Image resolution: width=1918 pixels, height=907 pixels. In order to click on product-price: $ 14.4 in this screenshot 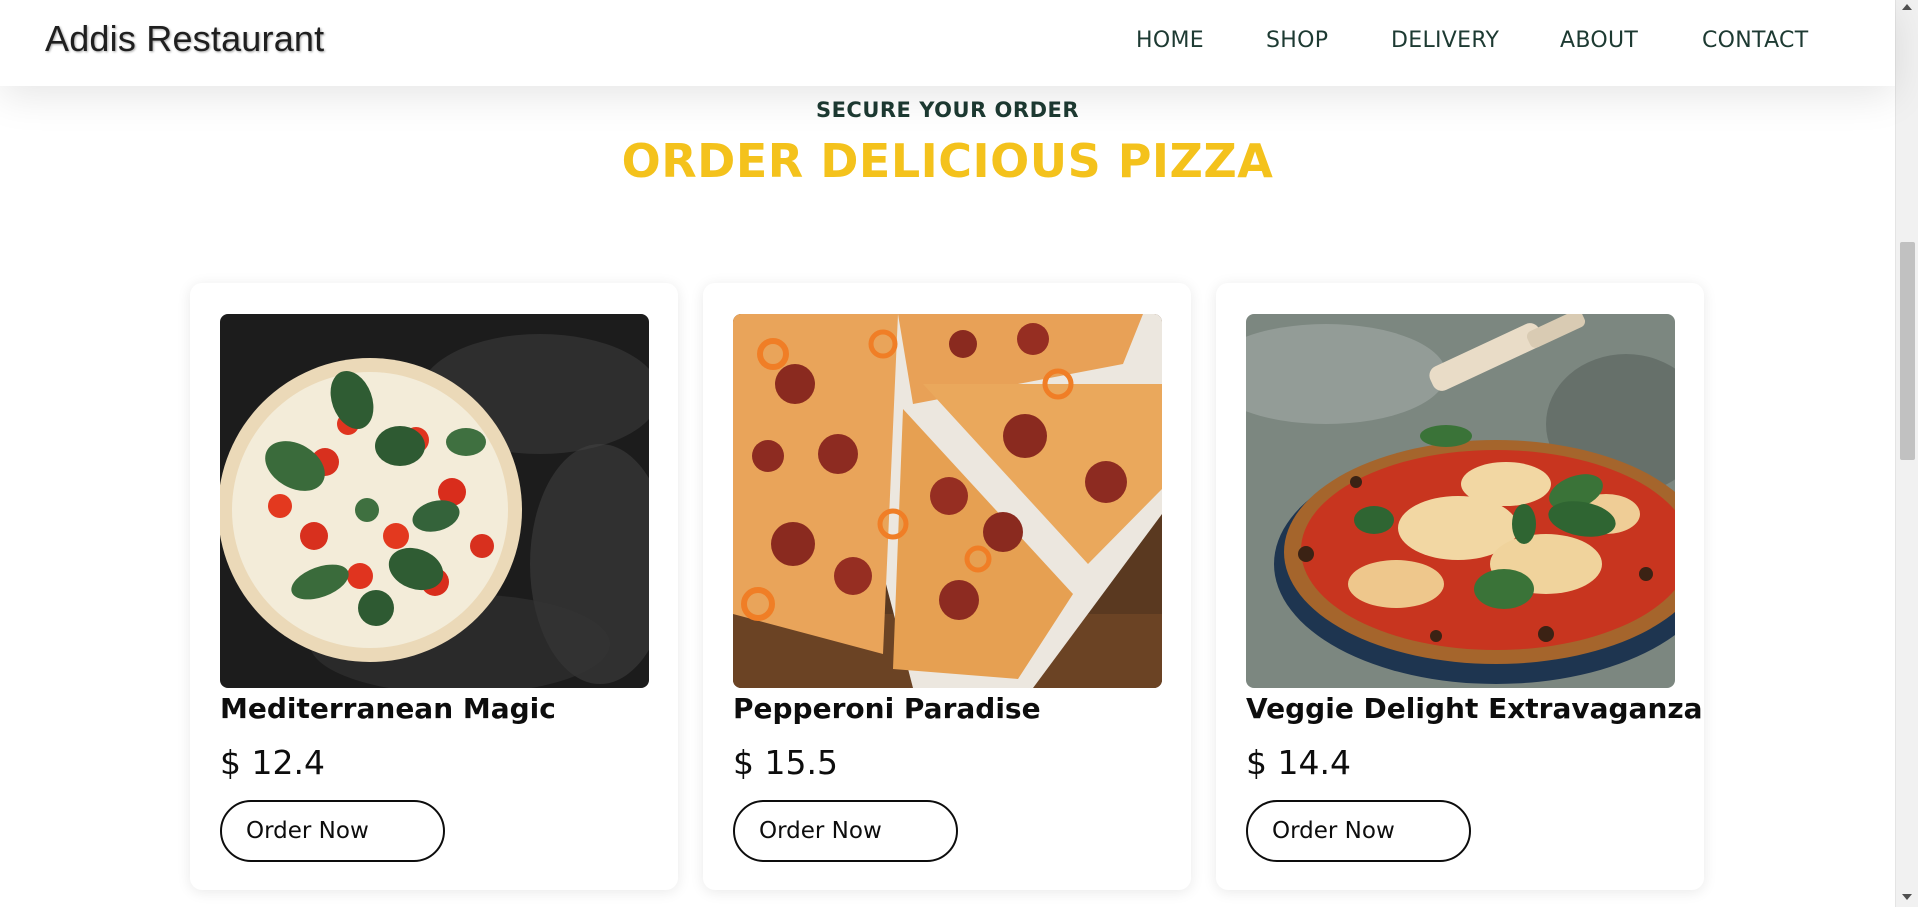, I will do `click(1298, 762)`.